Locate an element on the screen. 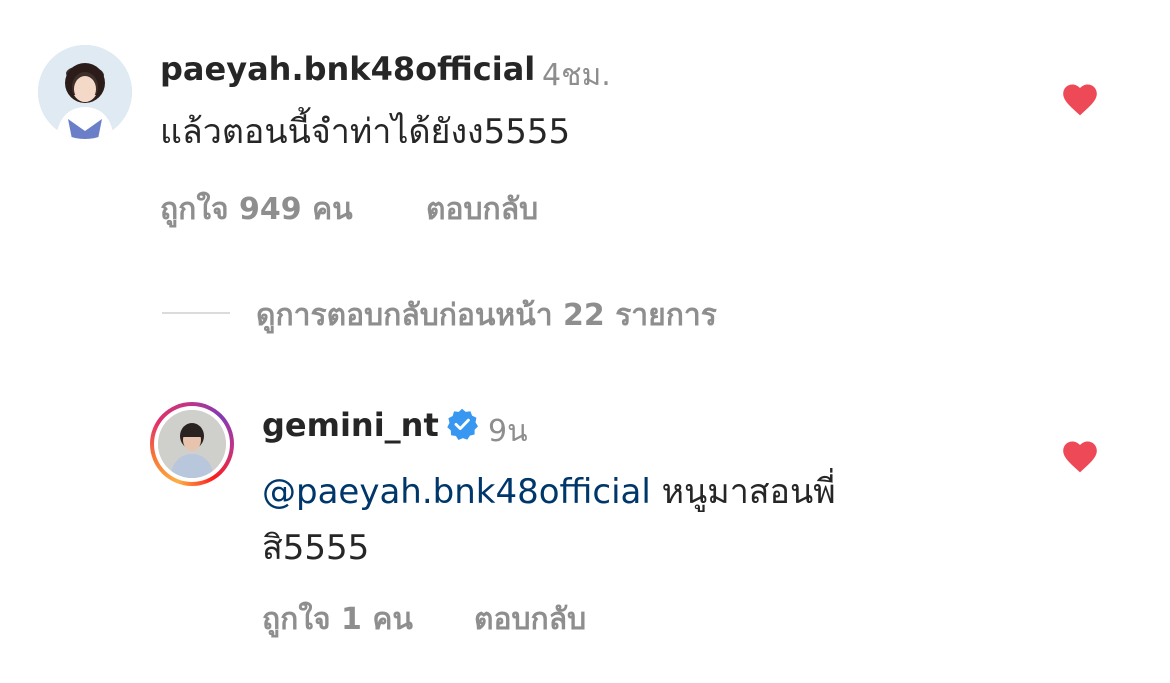  reply-timestamp: 9น is located at coordinates (508, 431).